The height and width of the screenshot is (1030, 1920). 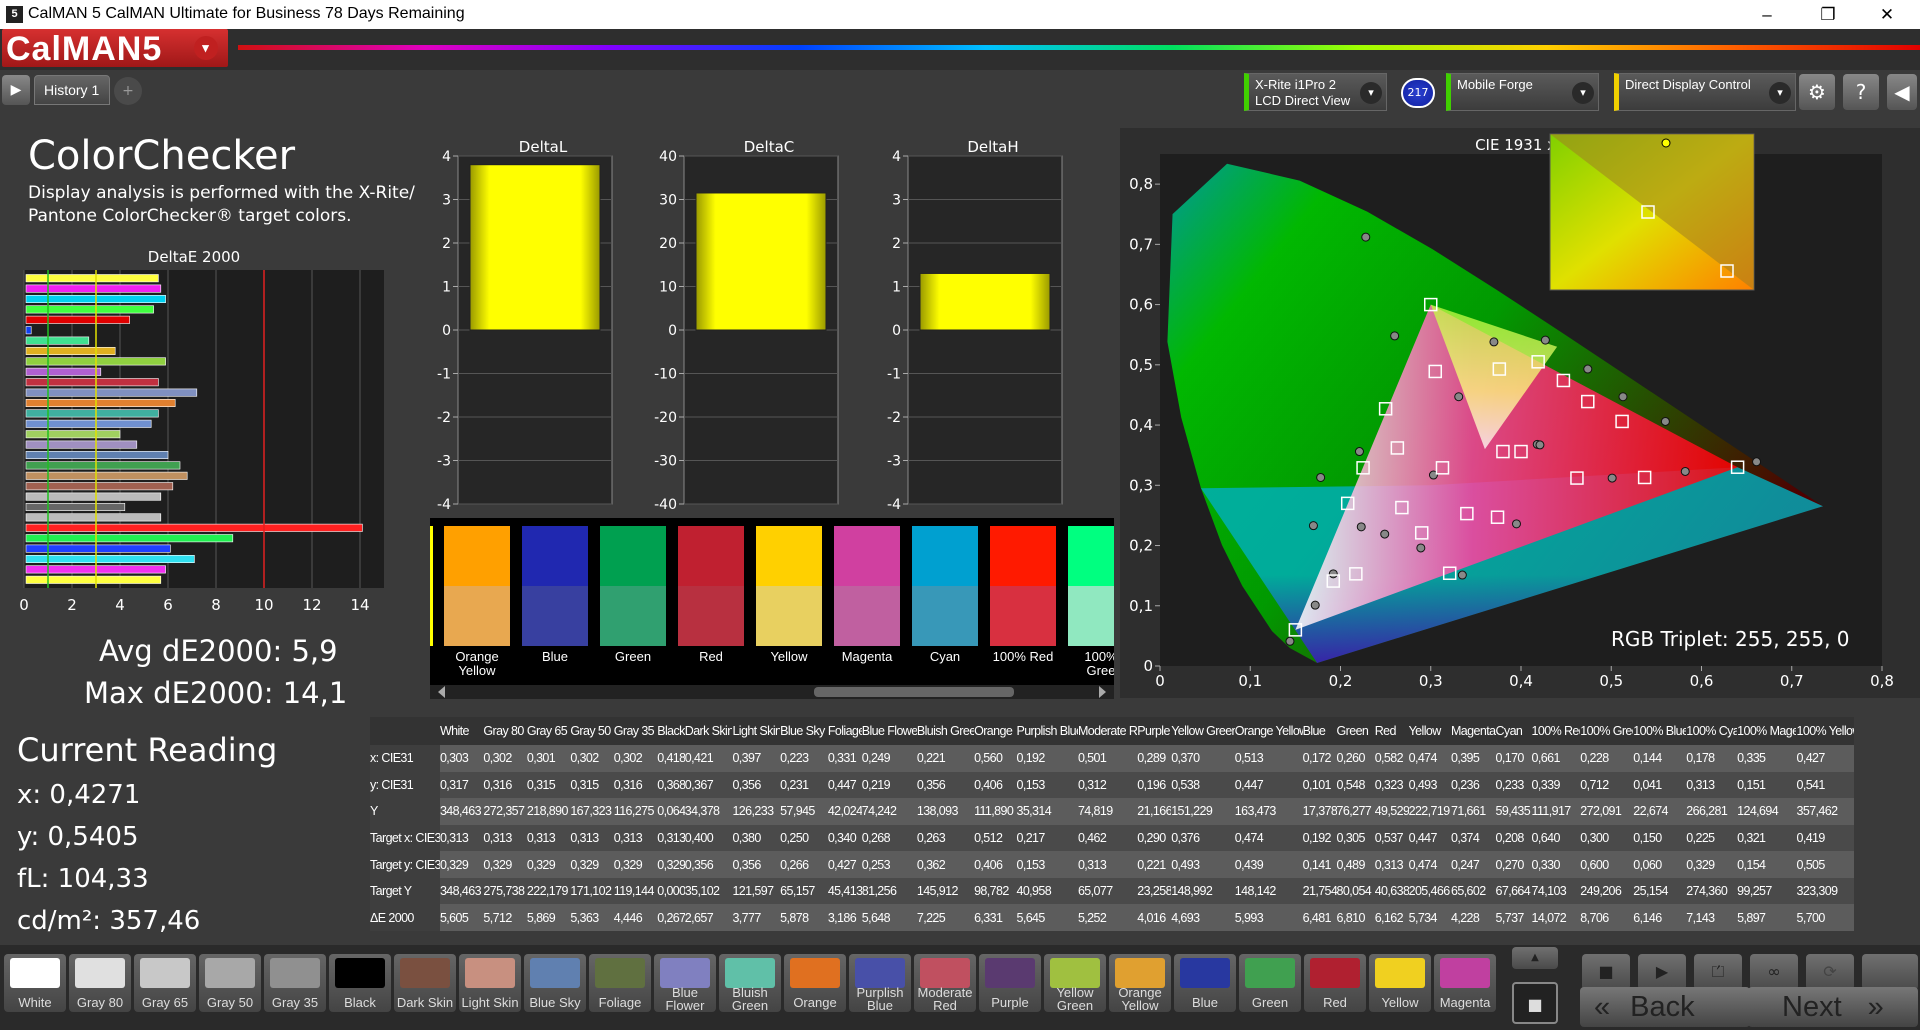 I want to click on record-button: ■, so click(x=1535, y=1003).